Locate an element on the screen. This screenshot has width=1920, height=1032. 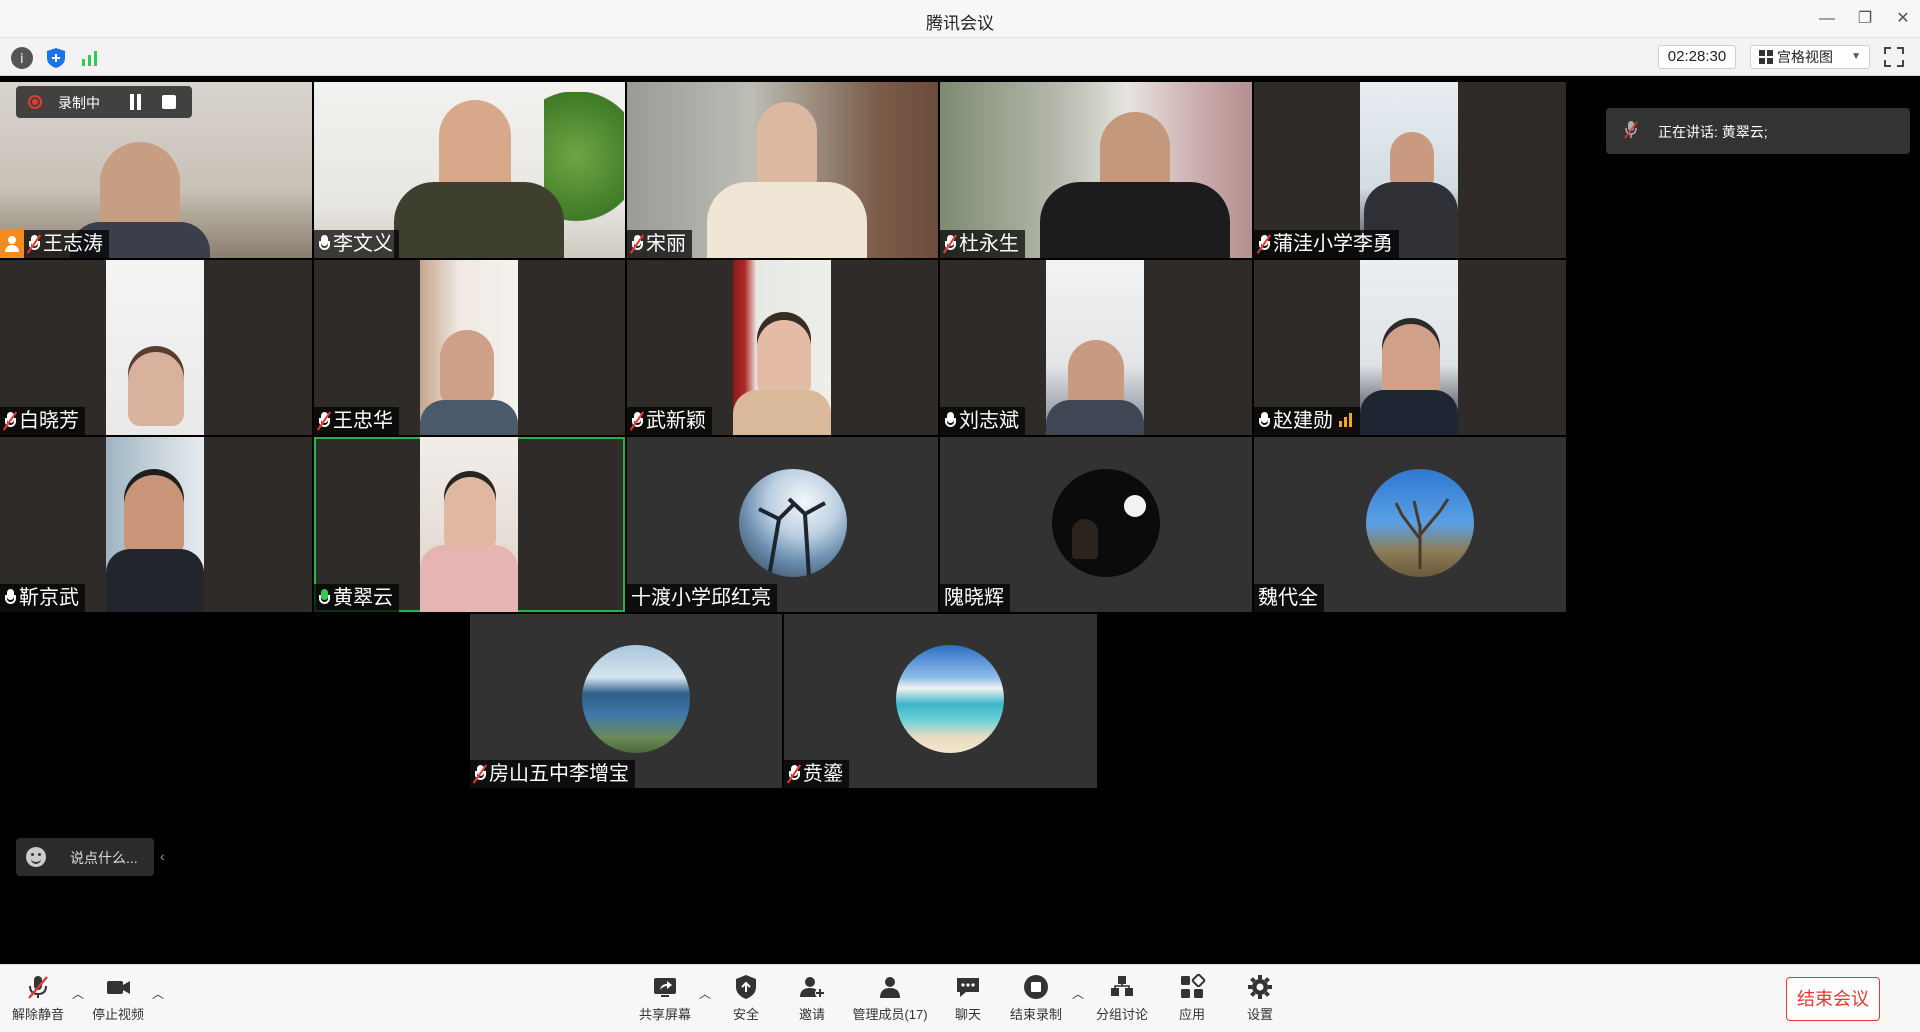
participant-name: 李文义 is located at coordinates (363, 244).